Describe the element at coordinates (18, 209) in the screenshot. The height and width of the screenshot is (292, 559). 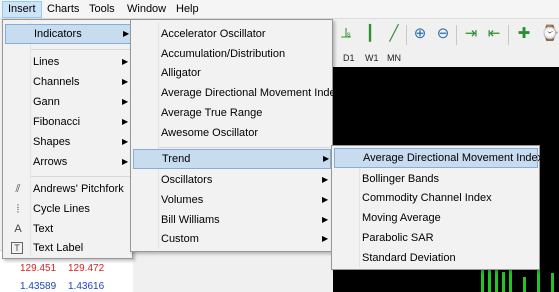
I see `cycle-lines-icon: ⦙` at that location.